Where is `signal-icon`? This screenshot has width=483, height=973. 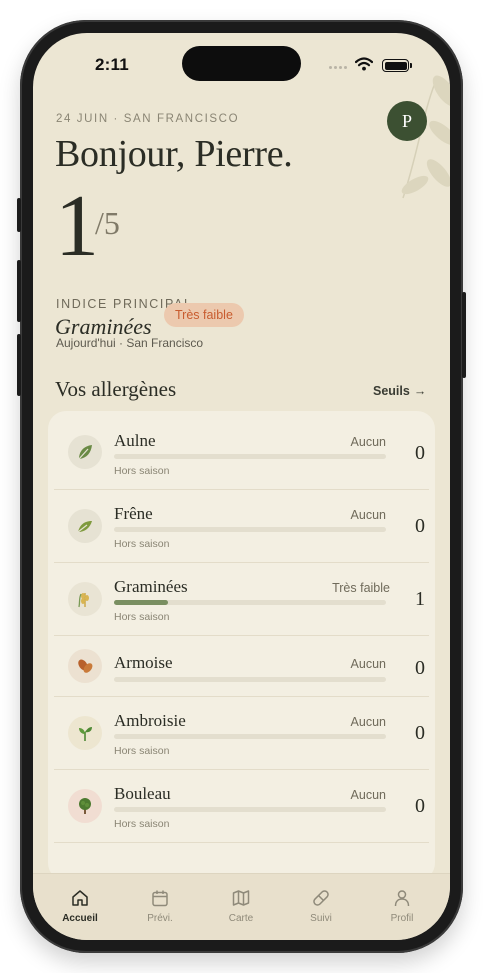
signal-icon is located at coordinates (338, 67).